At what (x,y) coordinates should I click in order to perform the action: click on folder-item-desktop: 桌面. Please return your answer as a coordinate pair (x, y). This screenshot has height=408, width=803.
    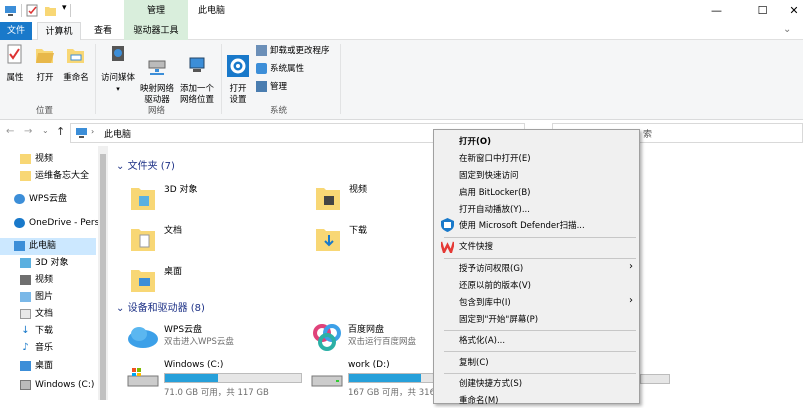
    Looking at the image, I should click on (190, 282).